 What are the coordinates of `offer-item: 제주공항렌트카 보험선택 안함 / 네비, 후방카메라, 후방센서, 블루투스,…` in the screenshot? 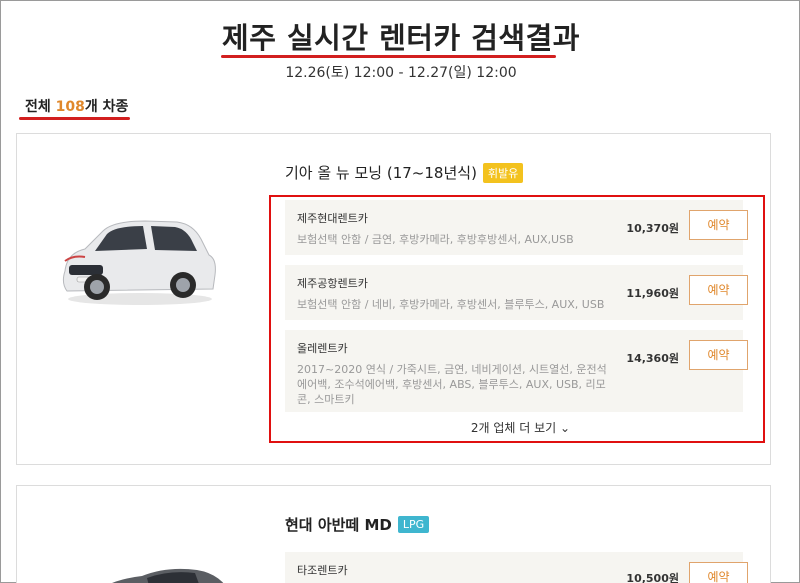 It's located at (516, 292).